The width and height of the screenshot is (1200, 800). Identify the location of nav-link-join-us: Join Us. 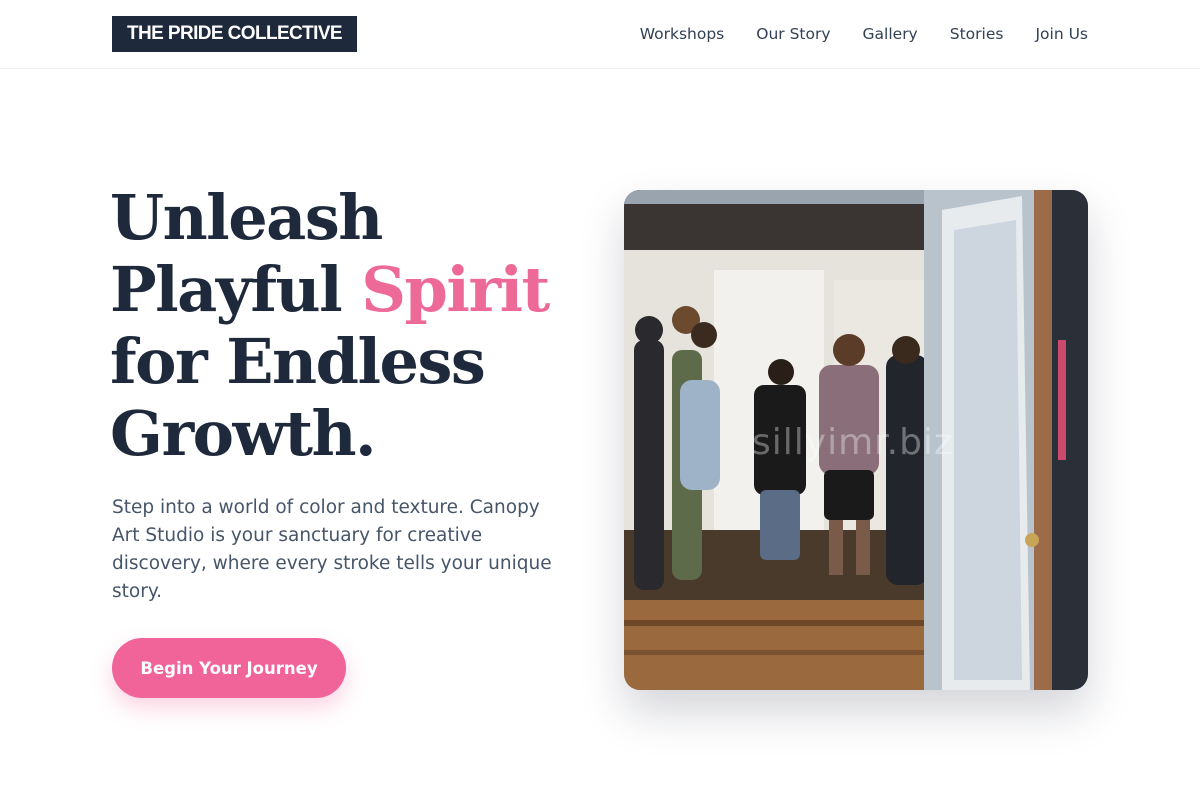
(1061, 34).